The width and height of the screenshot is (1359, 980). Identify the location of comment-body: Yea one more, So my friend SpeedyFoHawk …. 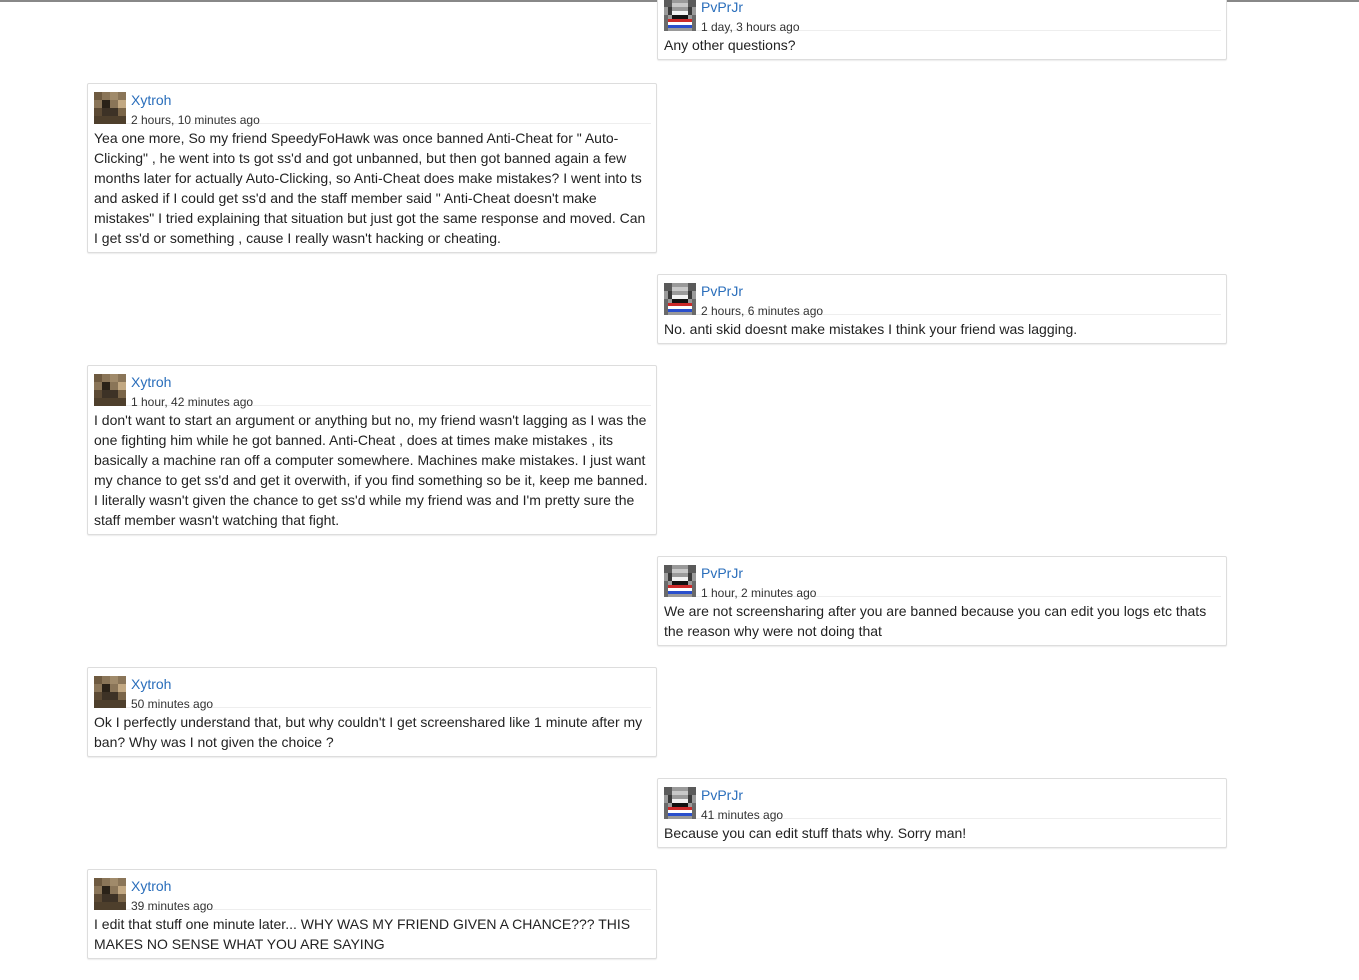
(370, 188).